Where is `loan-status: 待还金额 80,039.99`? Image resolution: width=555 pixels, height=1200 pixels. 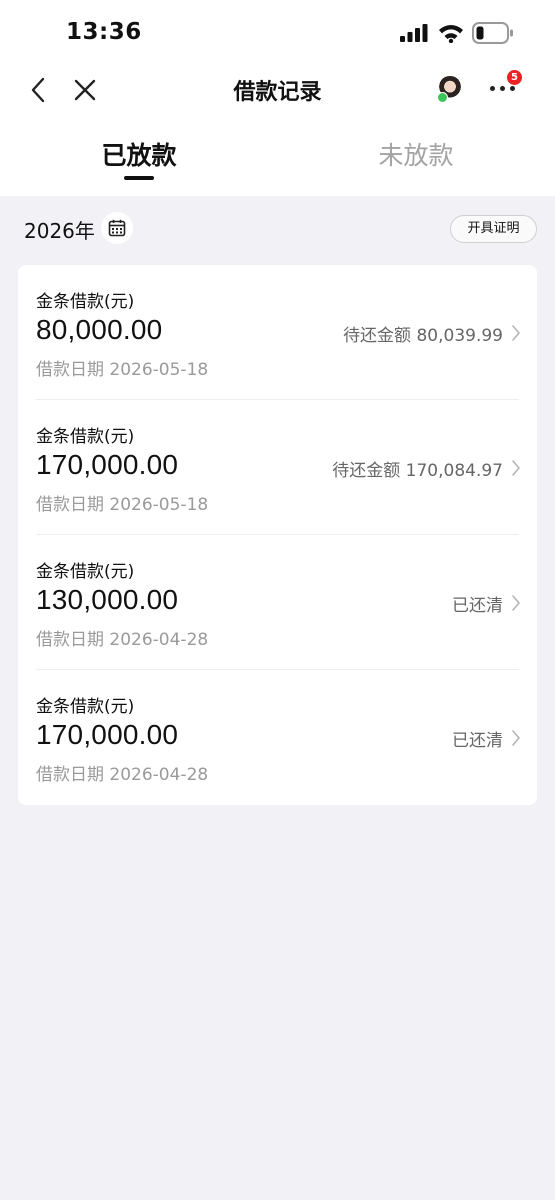
loan-status: 待还金额 80,039.99 is located at coordinates (423, 336).